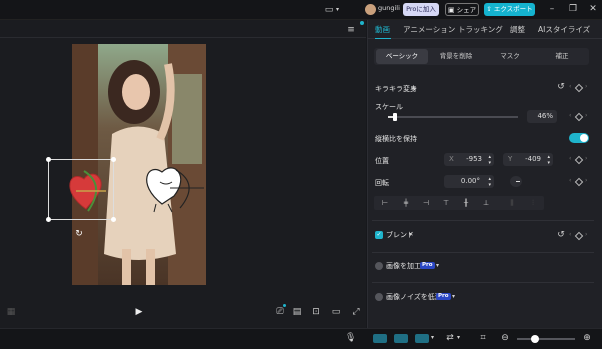 Image resolution: width=602 pixels, height=349 pixels. Describe the element at coordinates (379, 266) in the screenshot. I see `enhance-radio` at that location.